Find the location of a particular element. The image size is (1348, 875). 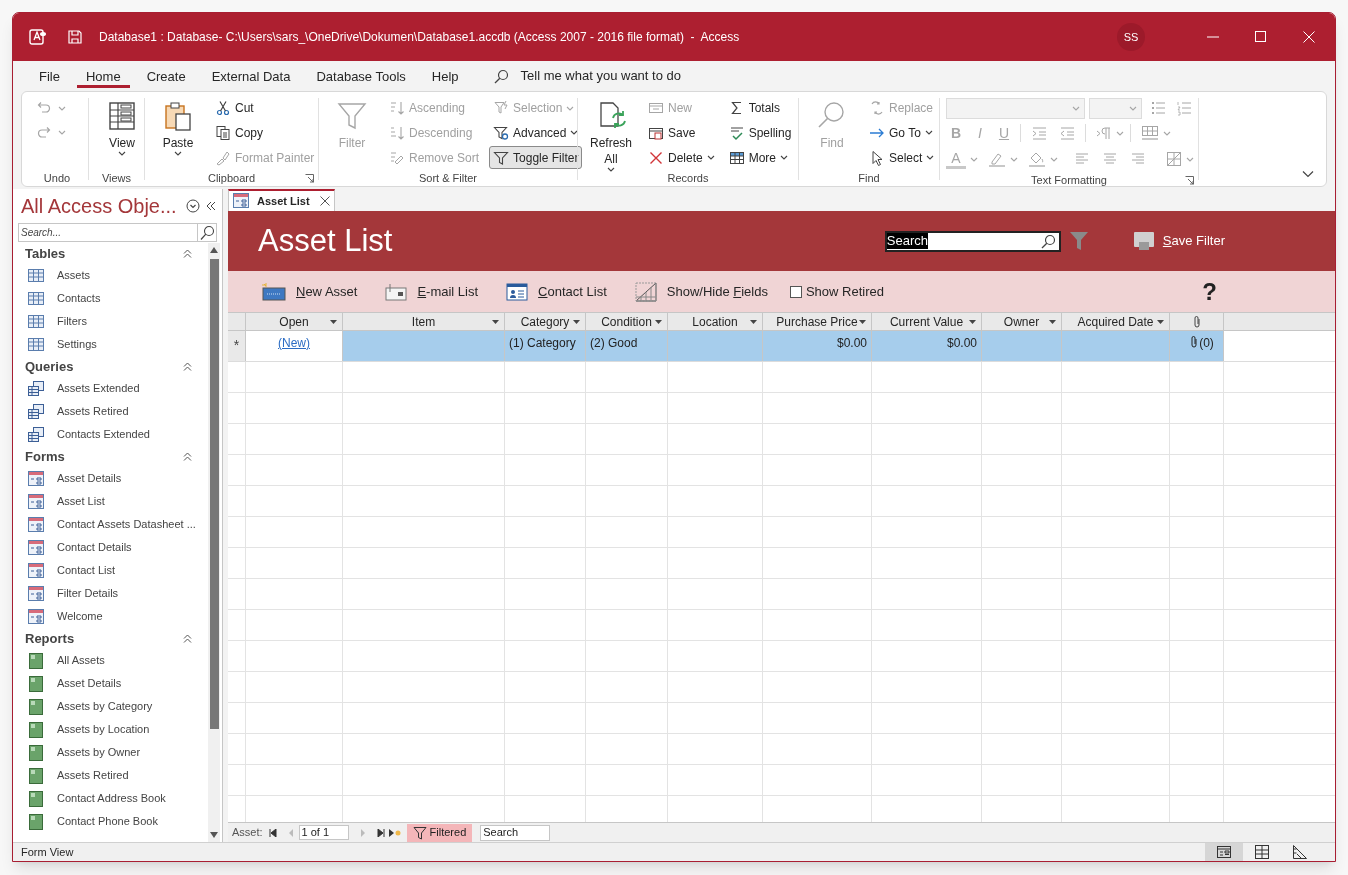

user-avatar: SS is located at coordinates (1131, 37).